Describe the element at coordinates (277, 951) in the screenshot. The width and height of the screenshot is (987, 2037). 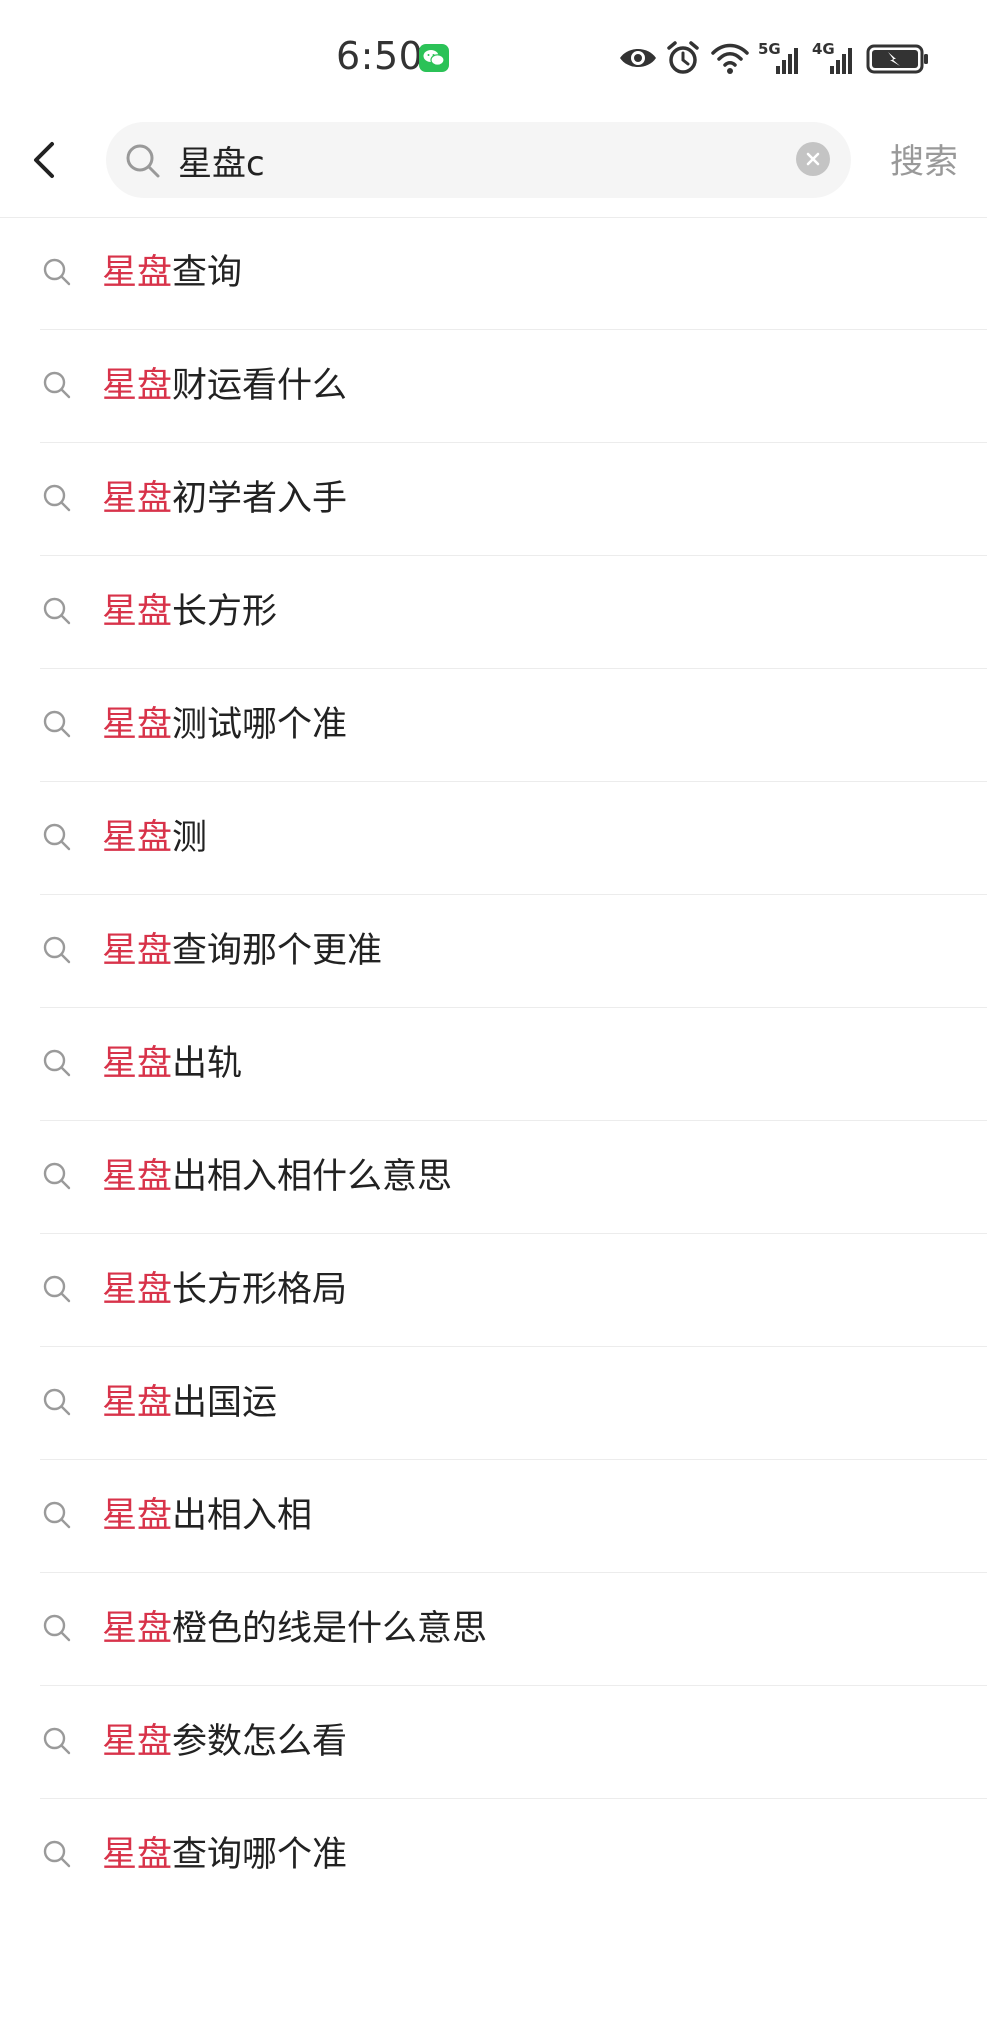
I see `suggestion-rest: 查询那个更准` at that location.